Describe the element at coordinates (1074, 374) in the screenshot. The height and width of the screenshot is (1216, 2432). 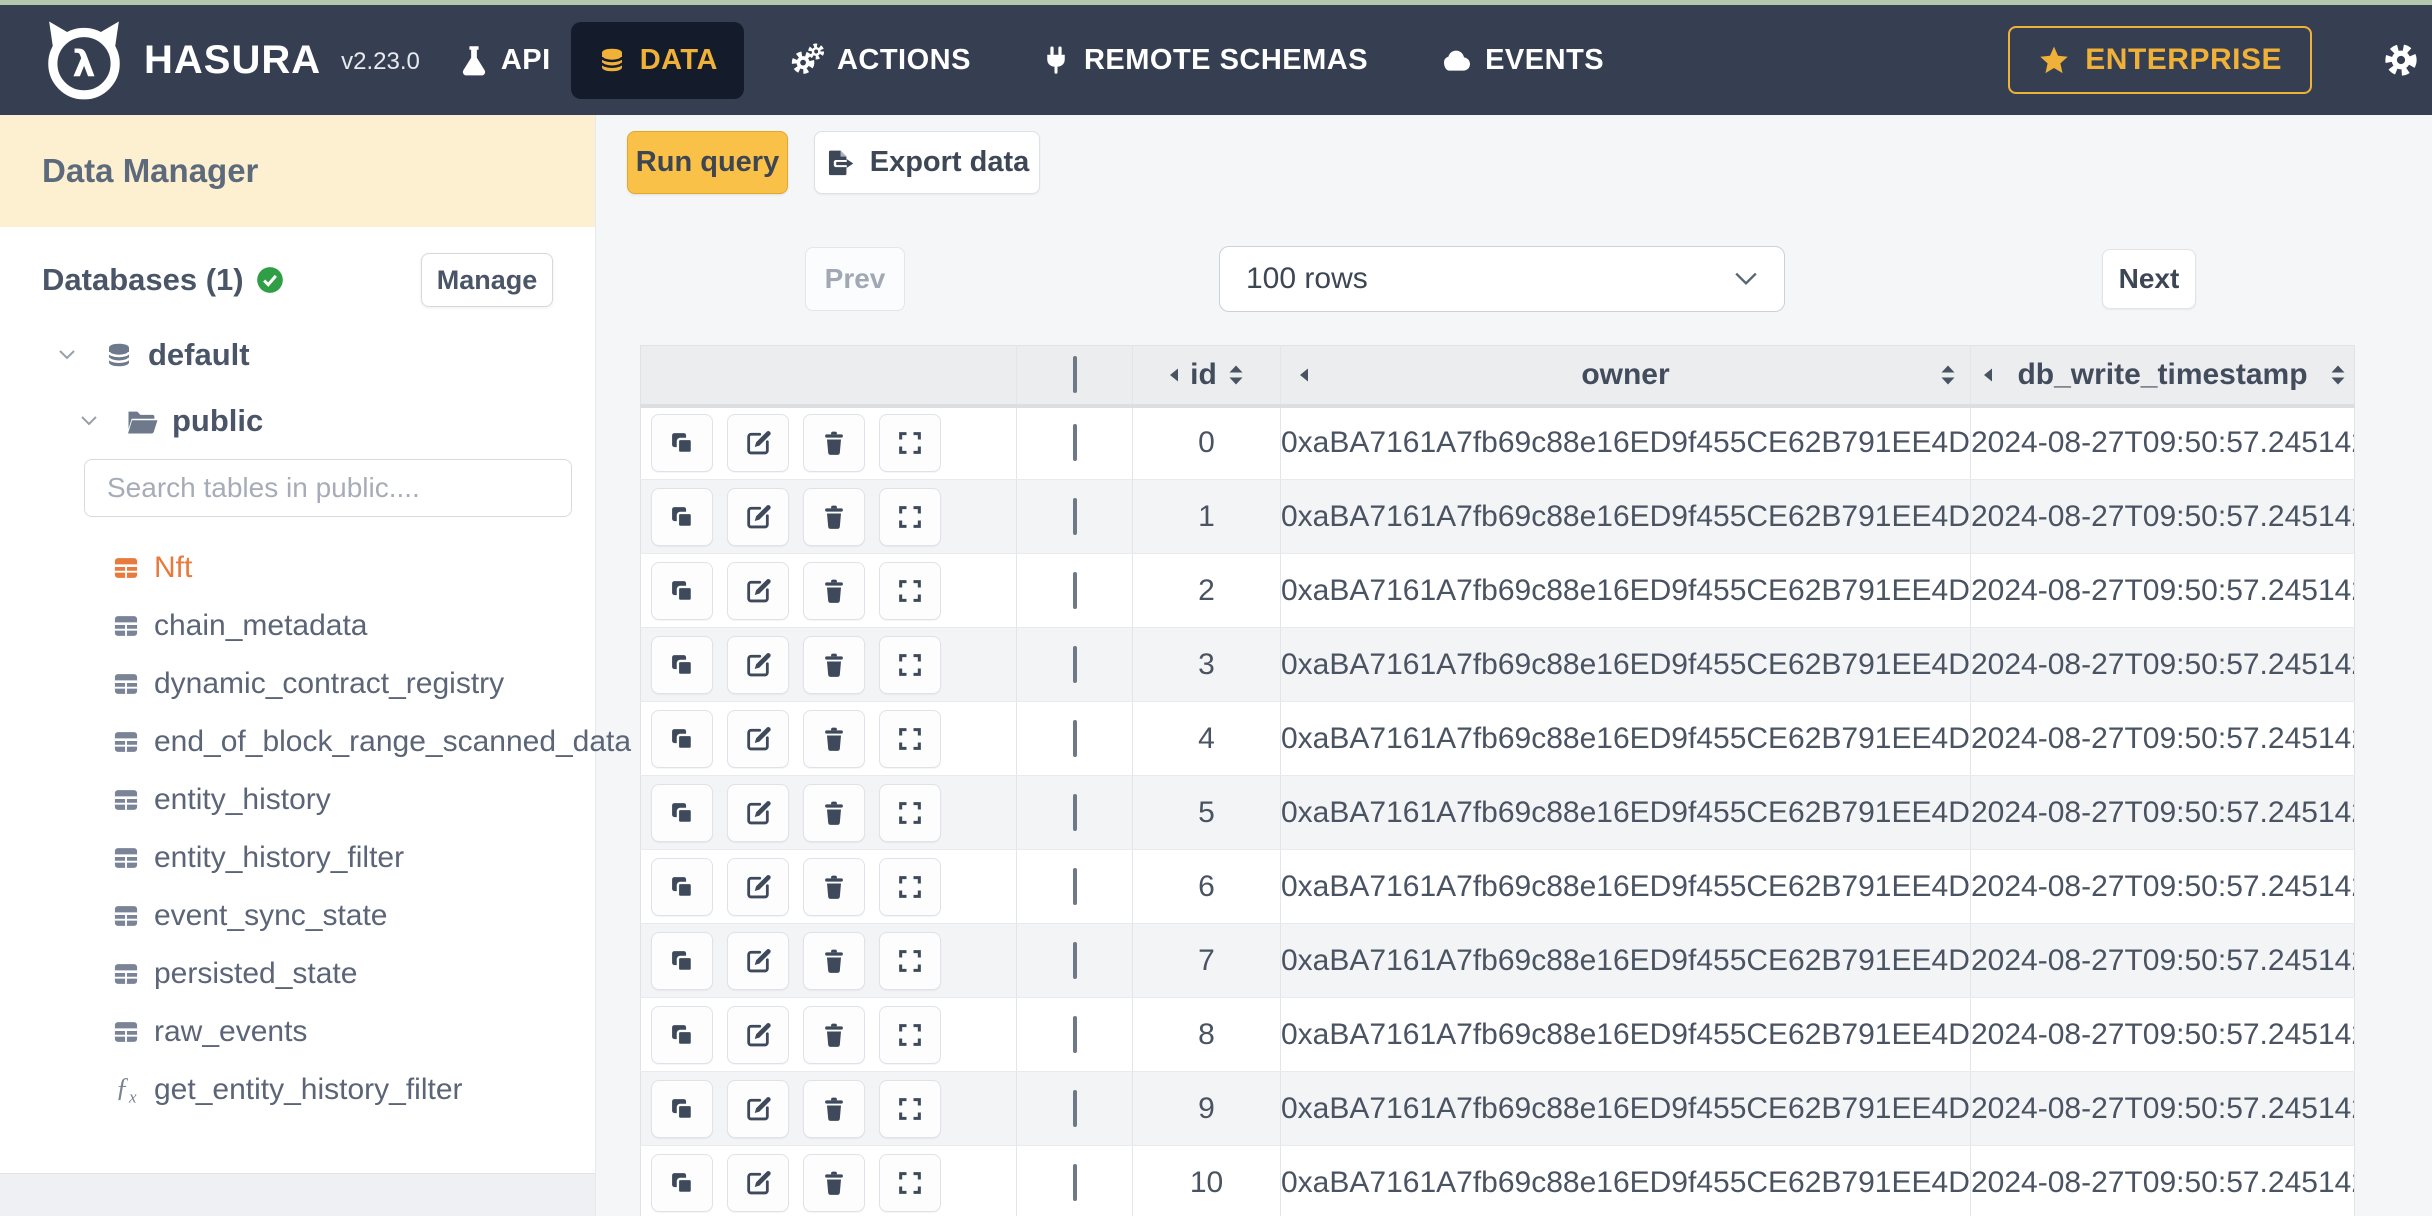
I see `select-all-checkbox` at that location.